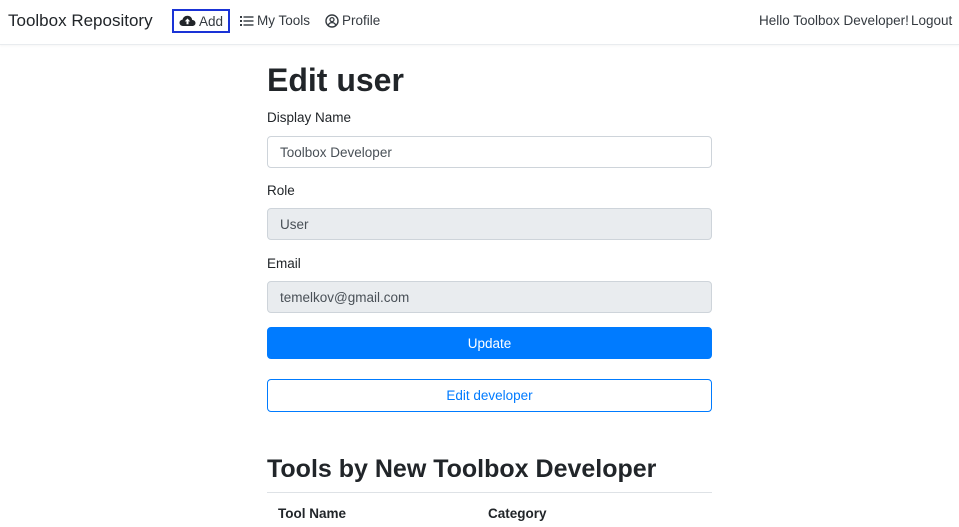  I want to click on edit-developer-button-label: Edit developer, so click(489, 395).